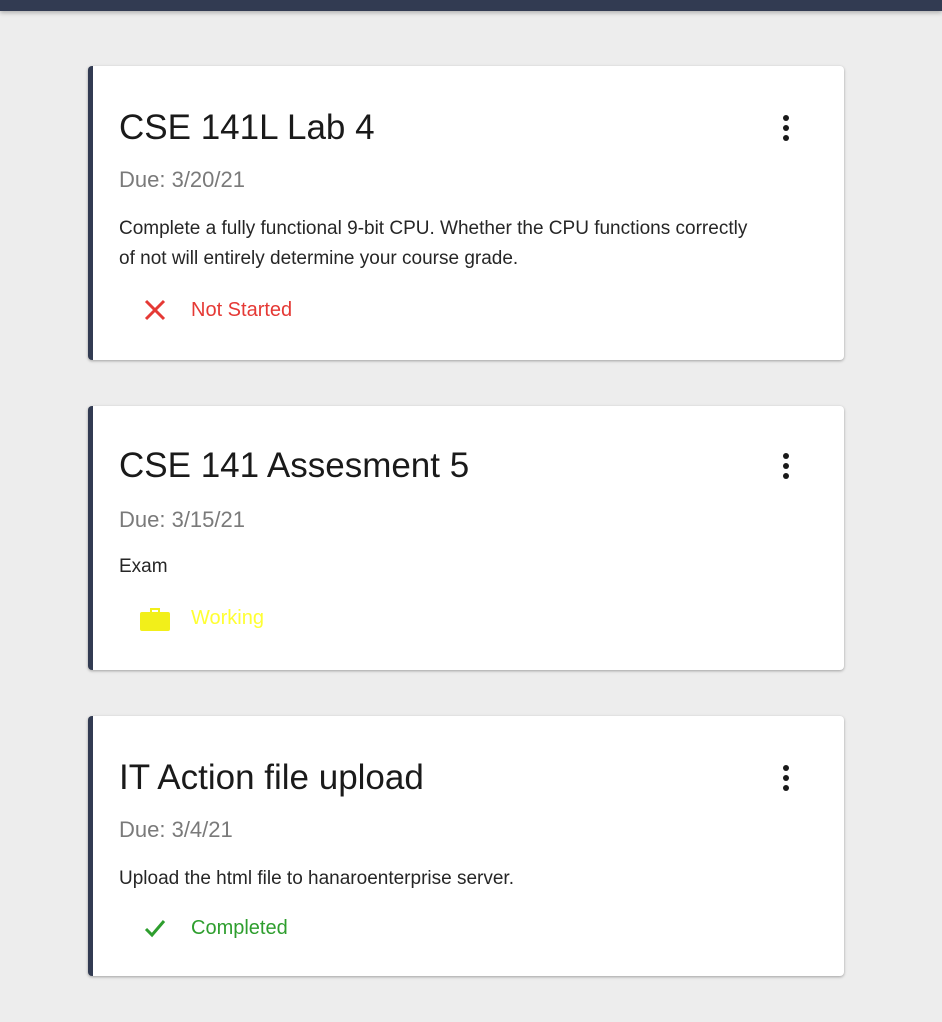  Describe the element at coordinates (155, 310) in the screenshot. I see `close-icon` at that location.